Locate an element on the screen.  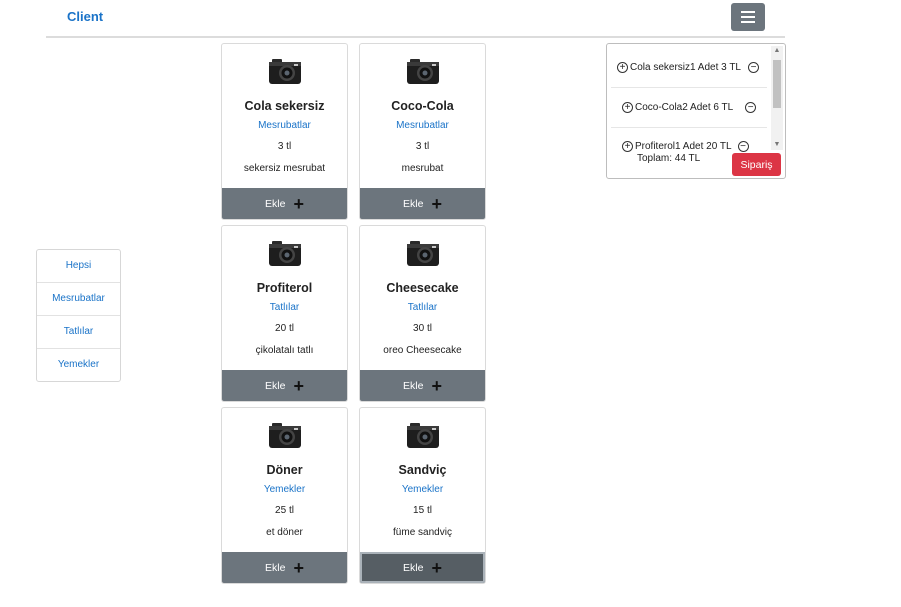
product-name: Döner is located at coordinates (284, 470).